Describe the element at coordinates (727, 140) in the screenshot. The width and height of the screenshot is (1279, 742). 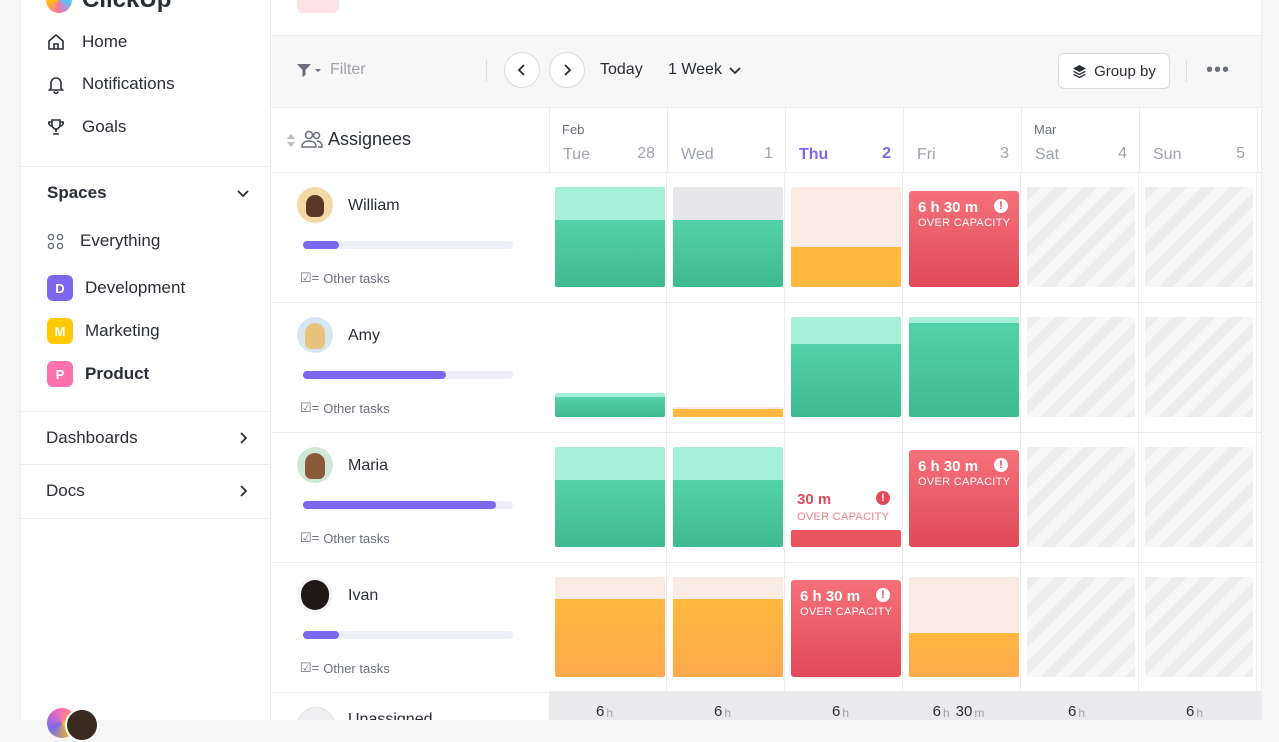
I see `day-column-header: Wed 1` at that location.